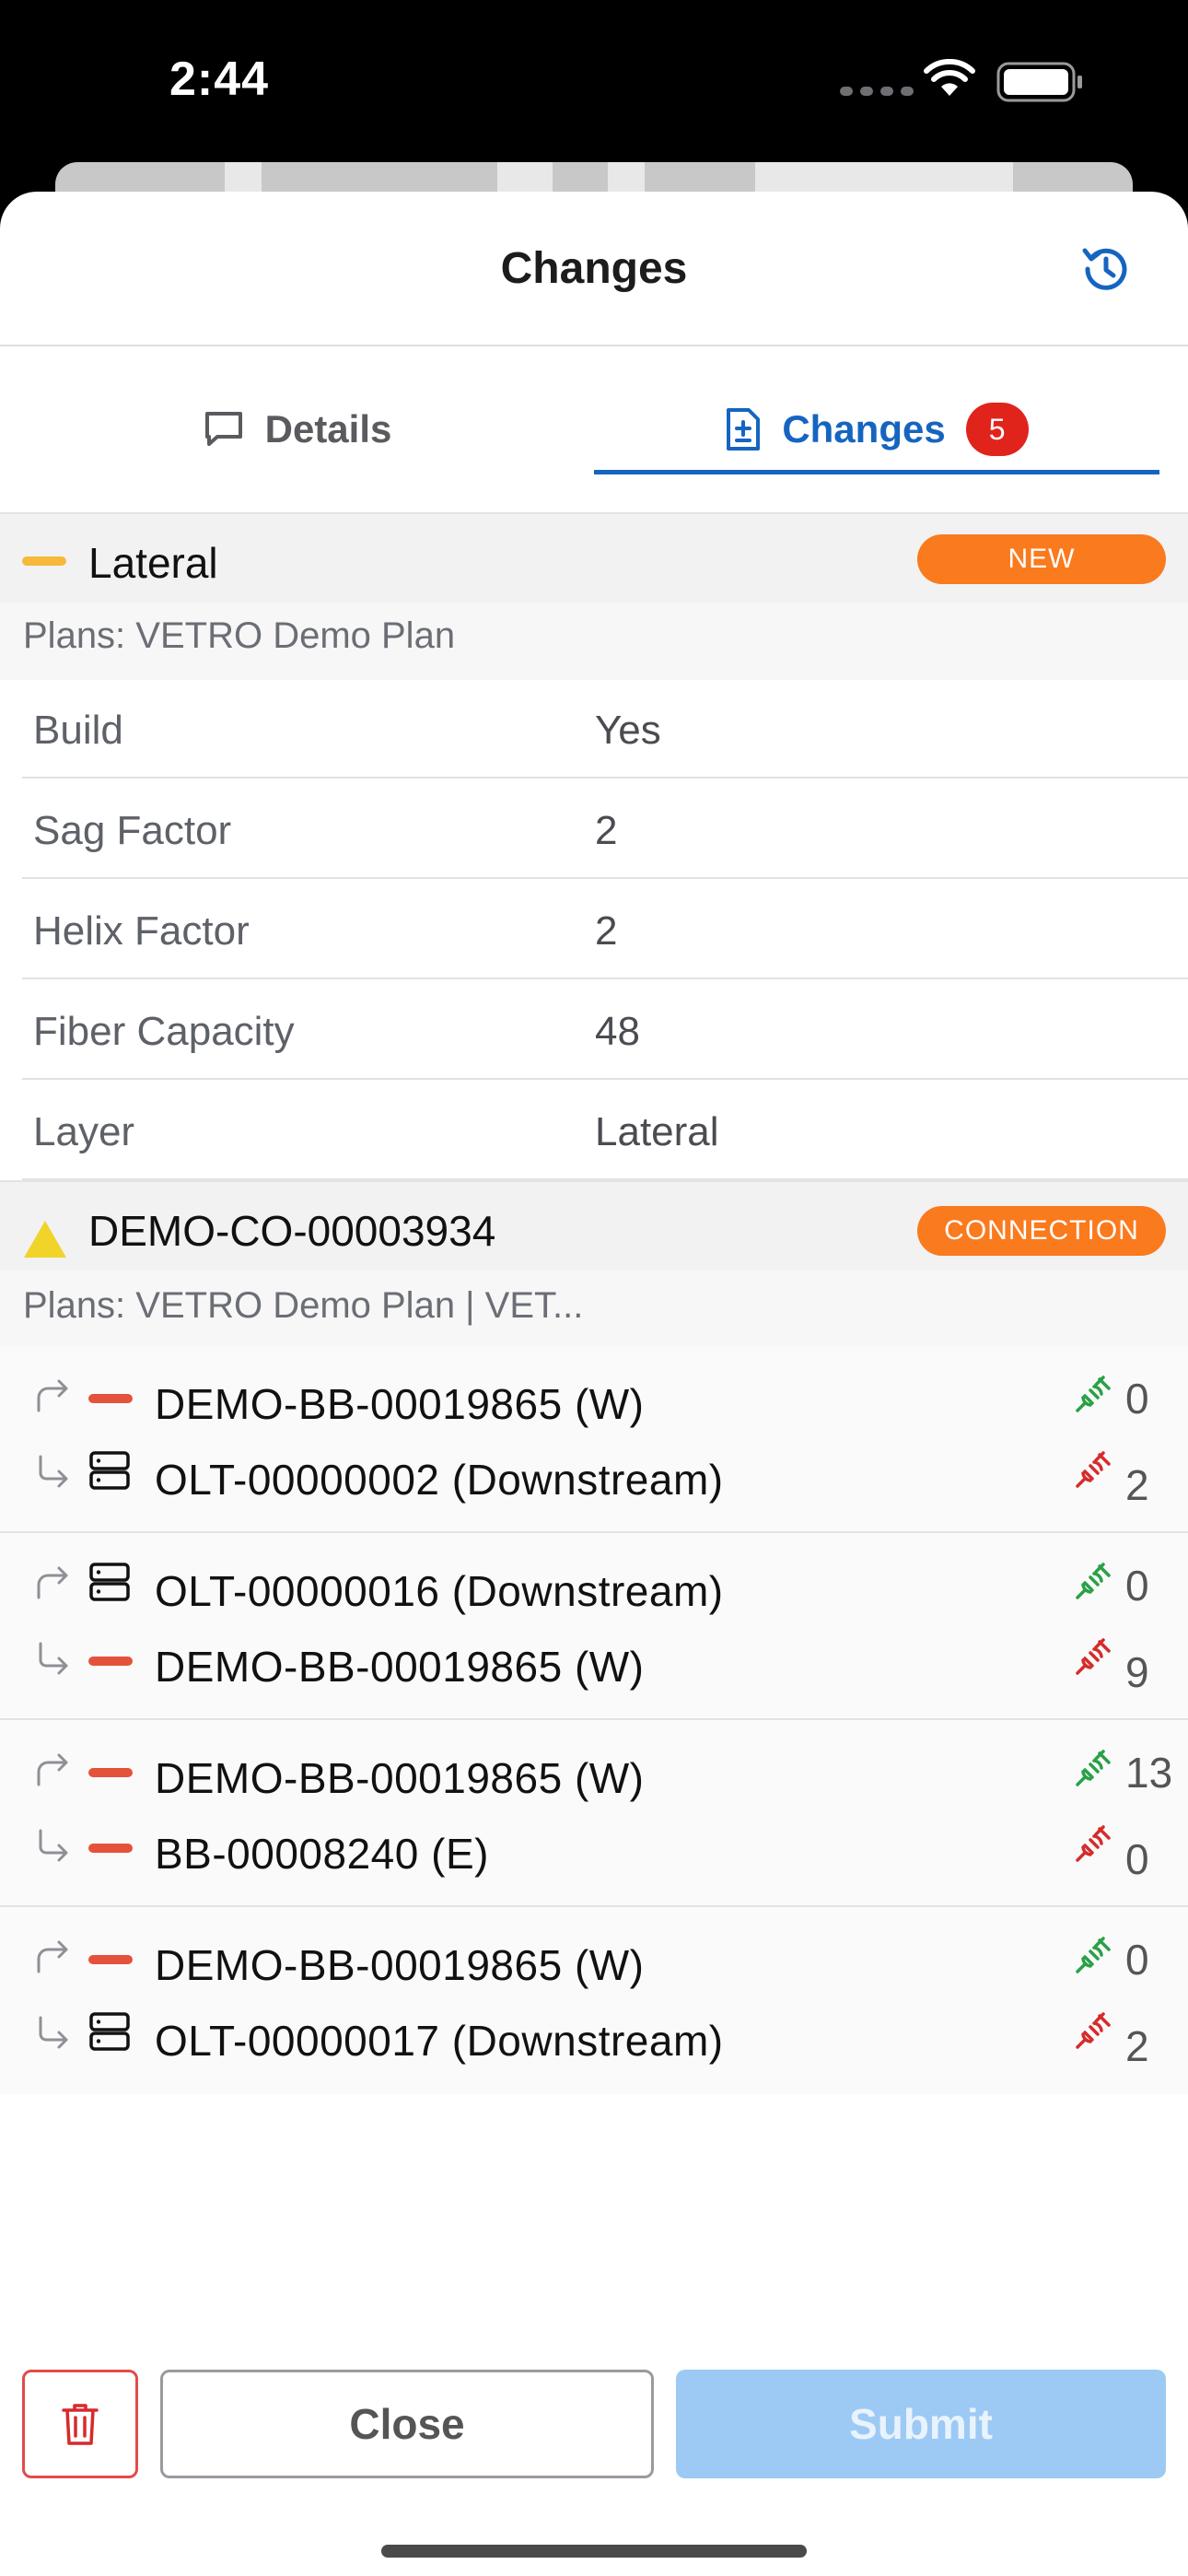 This screenshot has height=2576, width=1188. What do you see at coordinates (44, 561) in the screenshot?
I see `lateral-line-icon` at bounding box center [44, 561].